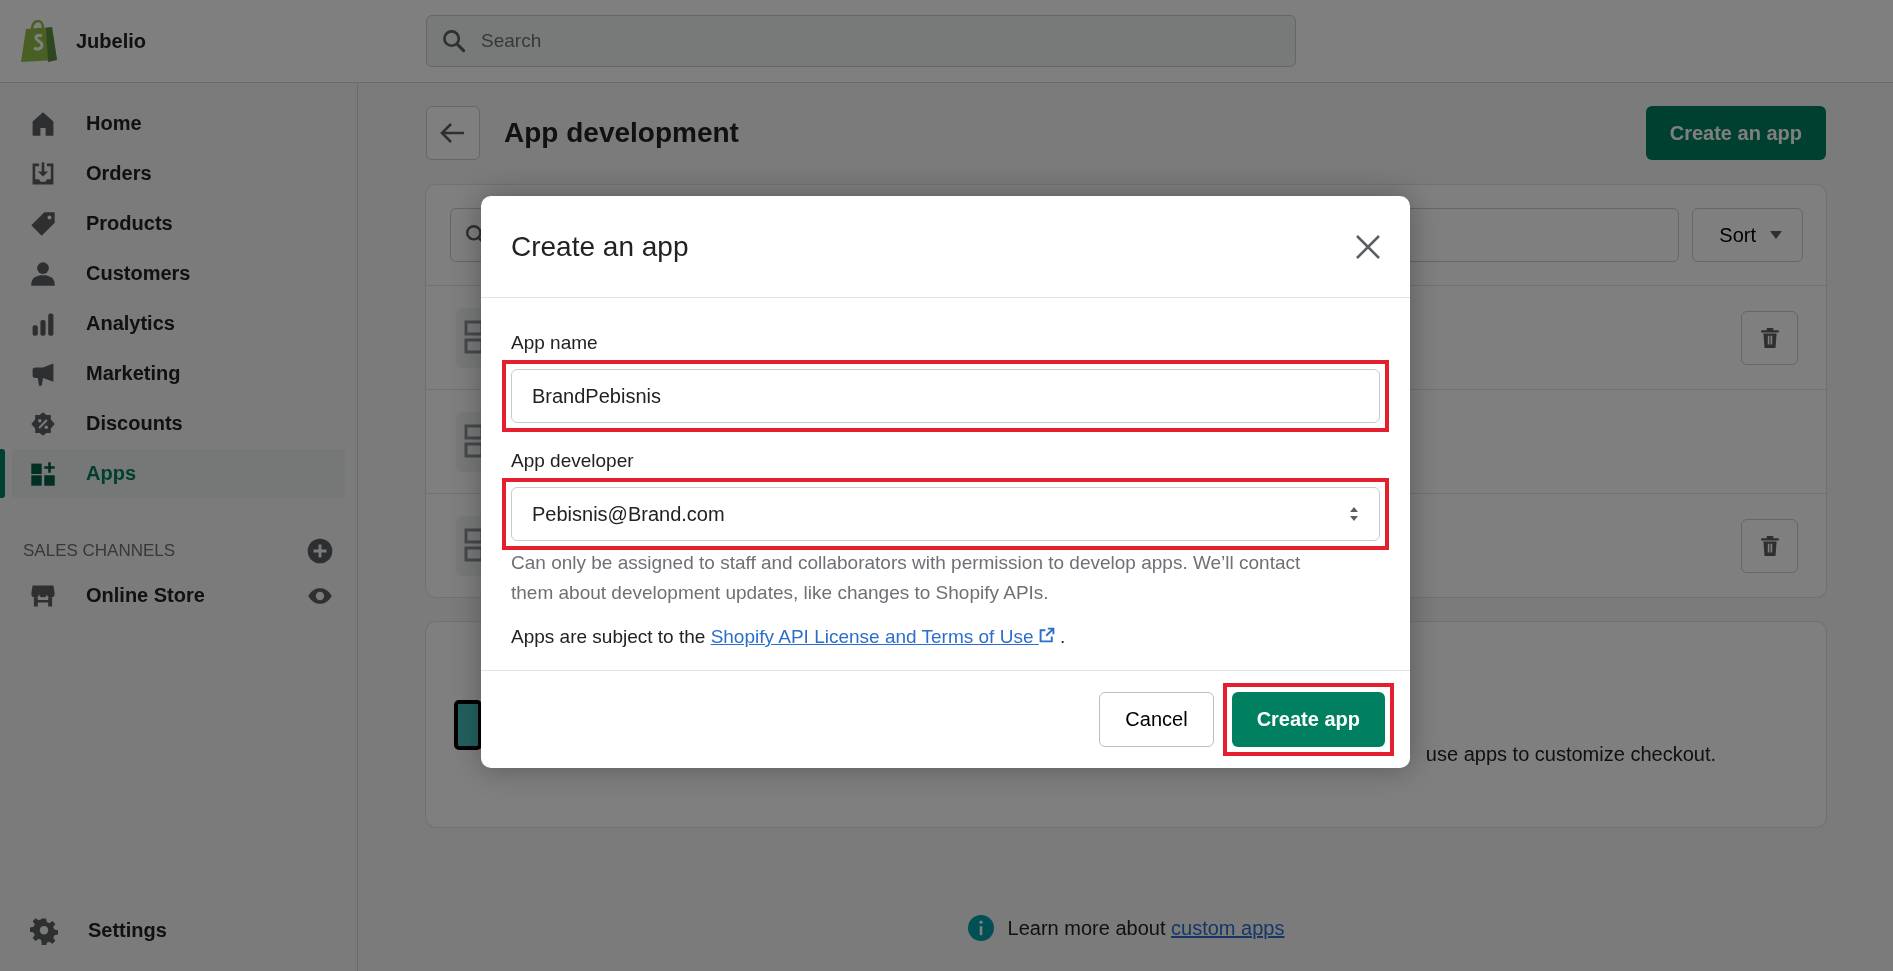 This screenshot has width=1893, height=971. I want to click on field-label: App developer, so click(573, 461).